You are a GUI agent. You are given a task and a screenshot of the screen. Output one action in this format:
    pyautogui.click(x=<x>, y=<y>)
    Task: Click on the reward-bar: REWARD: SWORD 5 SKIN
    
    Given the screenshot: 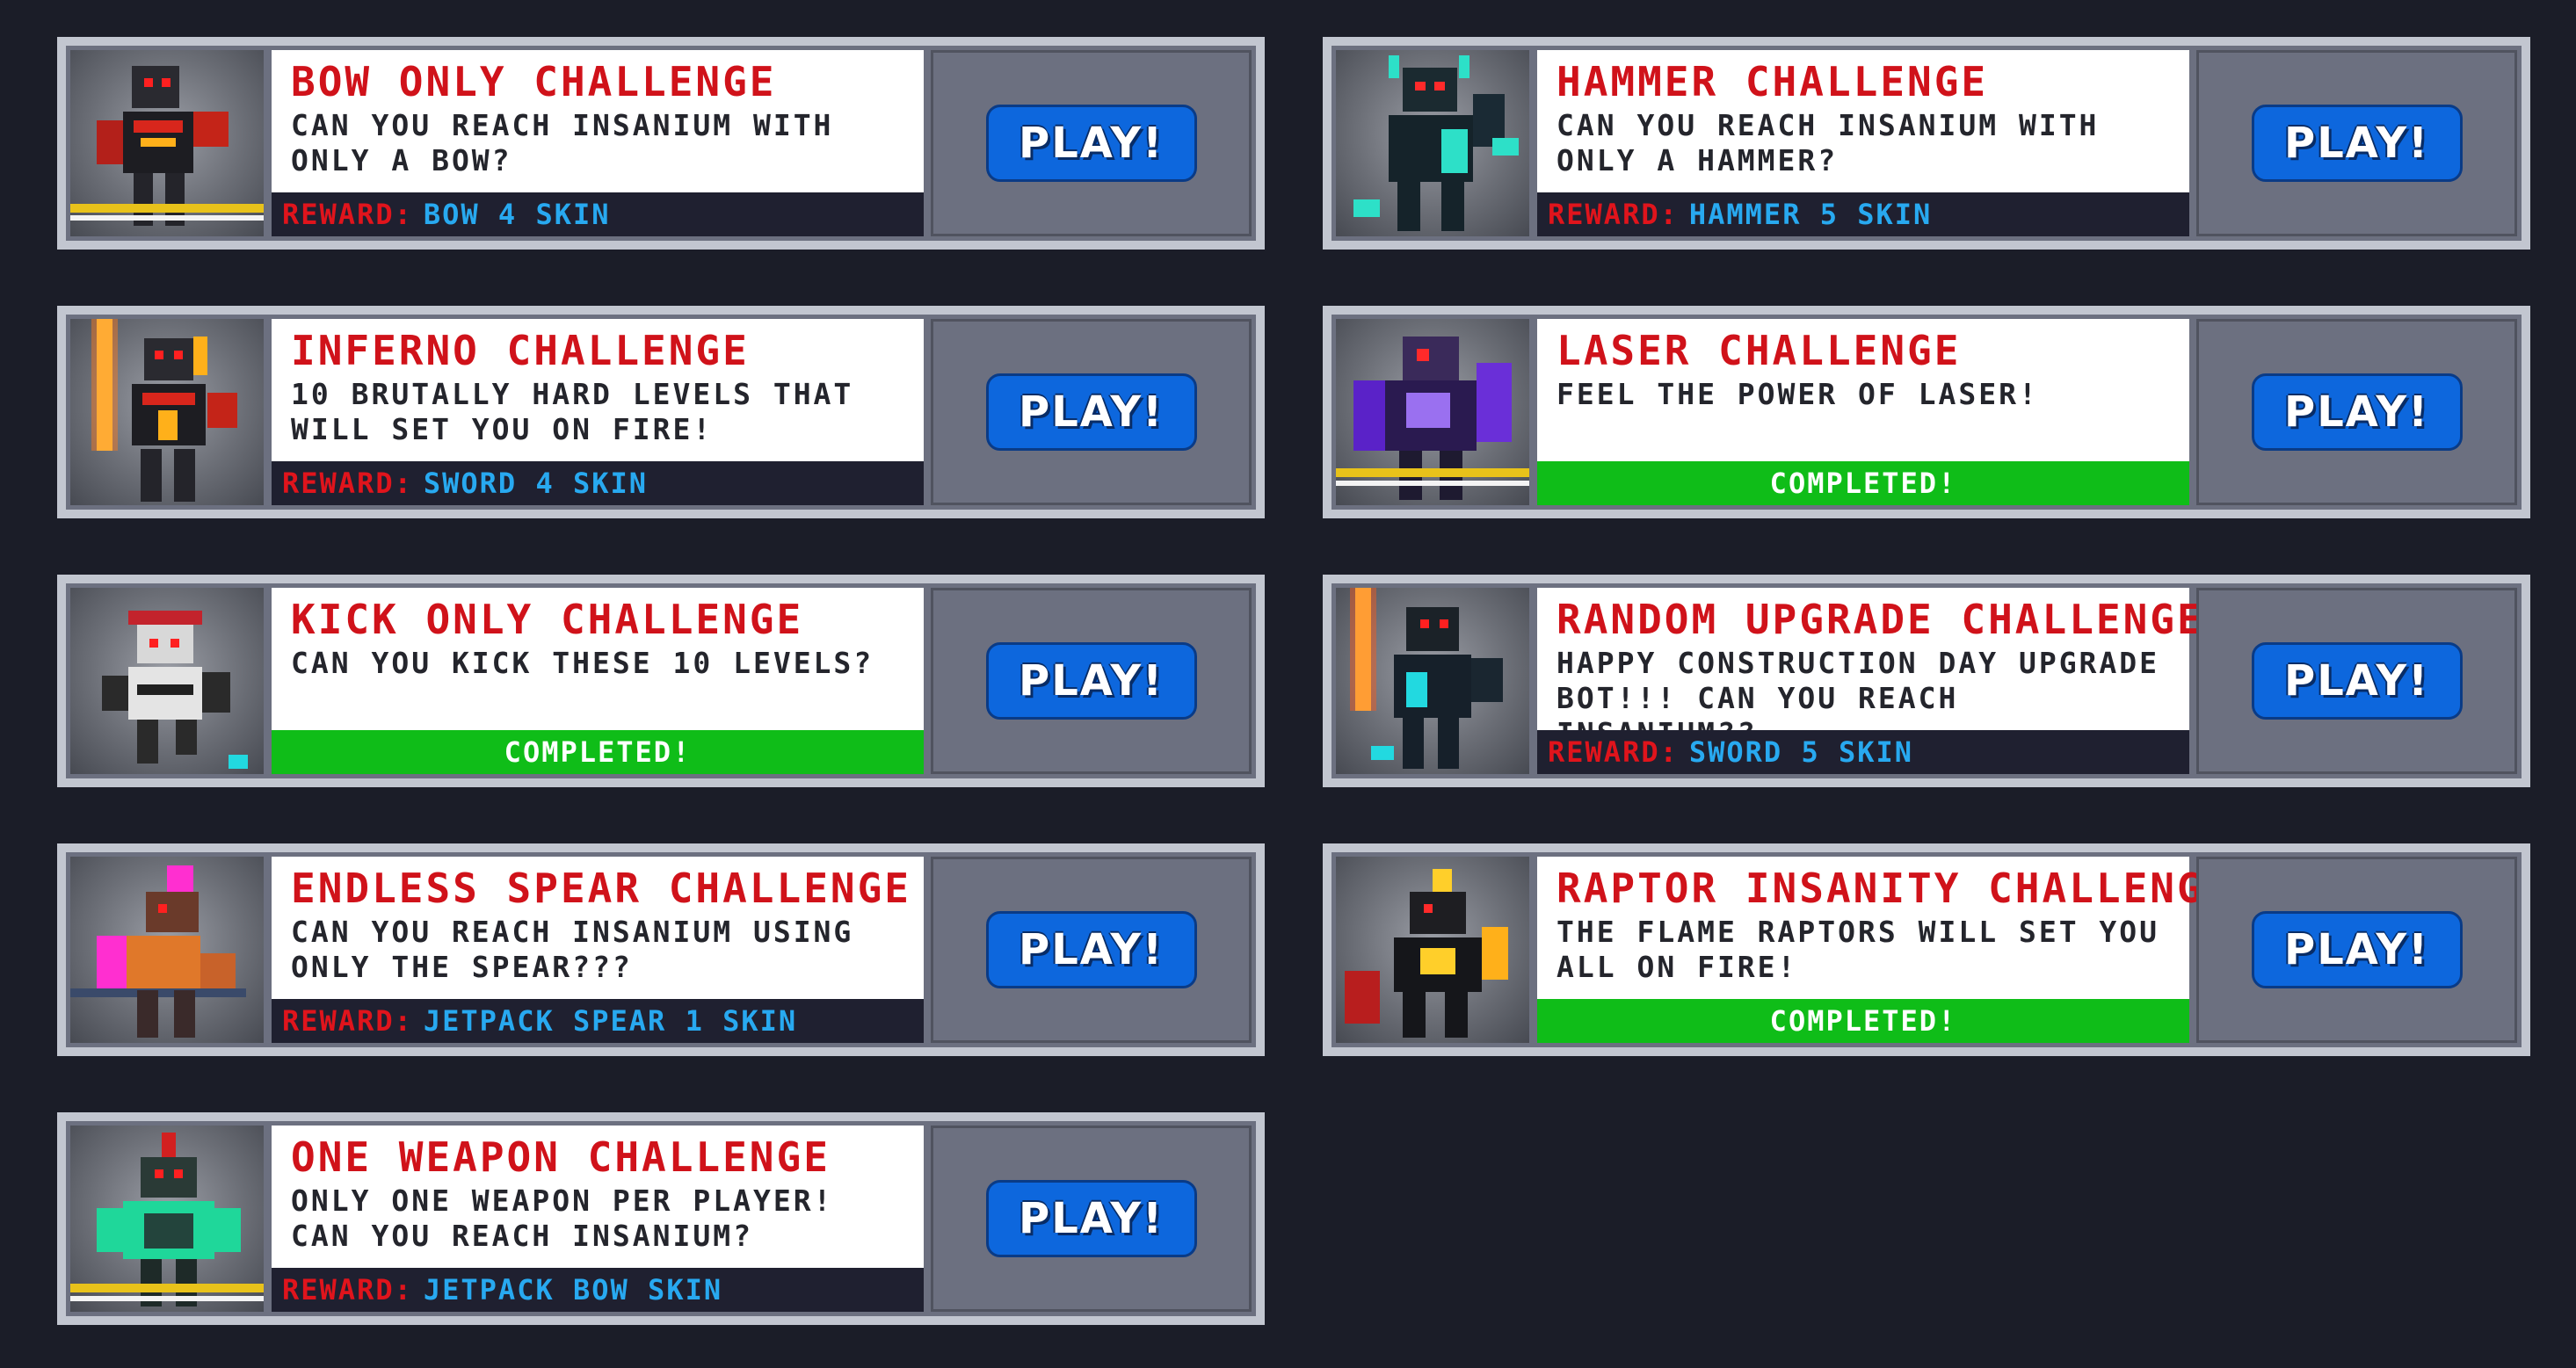 What is the action you would take?
    pyautogui.click(x=1863, y=752)
    